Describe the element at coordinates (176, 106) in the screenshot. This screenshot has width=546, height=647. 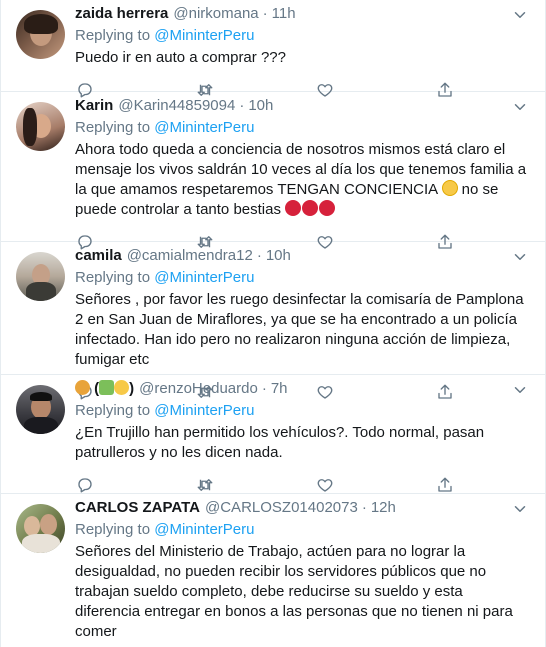
I see `user-handle: @Karin44859094` at that location.